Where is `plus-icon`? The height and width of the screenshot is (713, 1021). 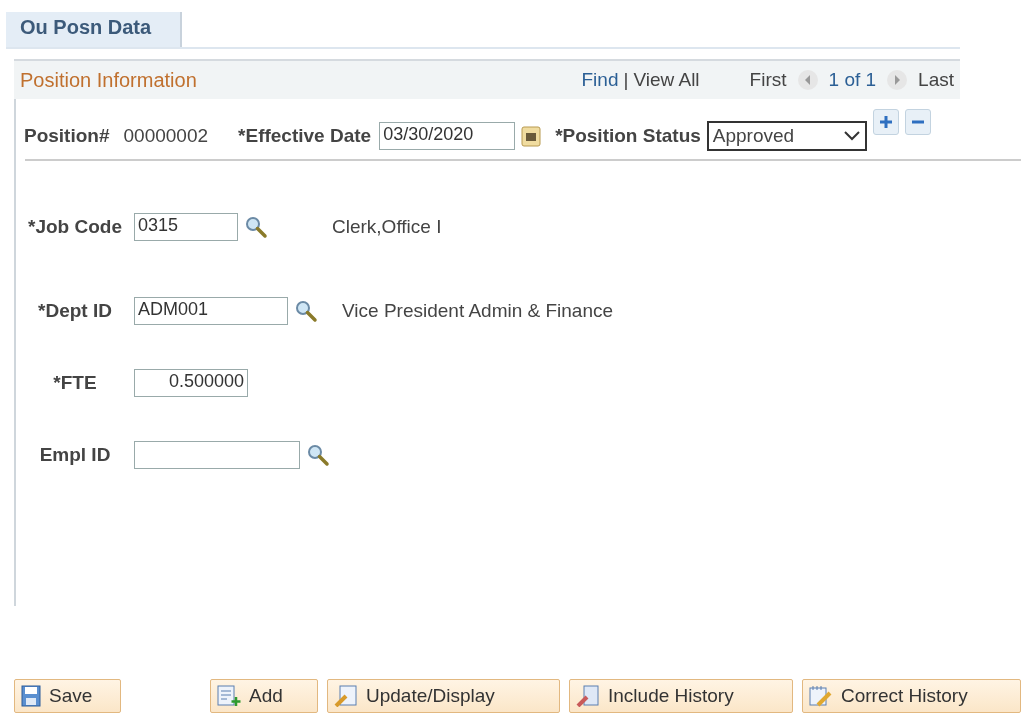 plus-icon is located at coordinates (885, 122).